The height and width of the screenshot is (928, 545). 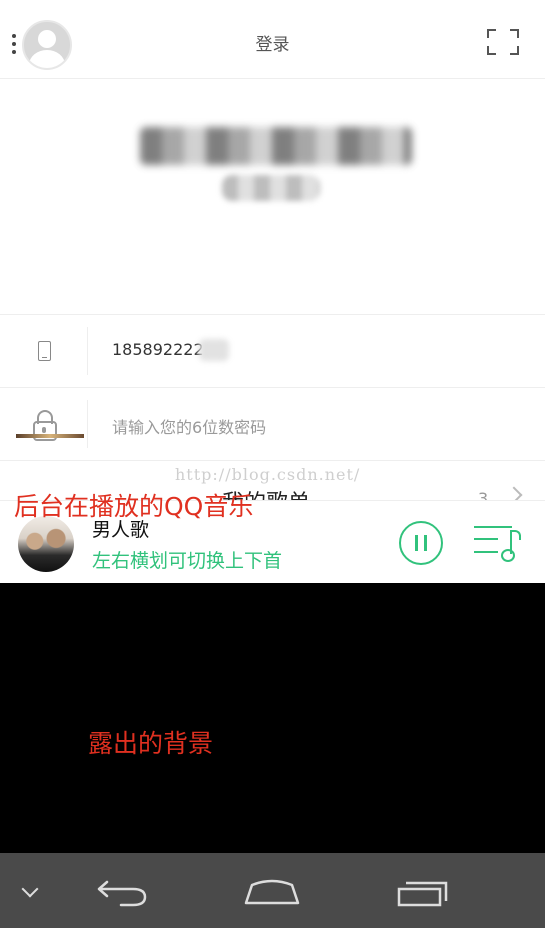 What do you see at coordinates (151, 743) in the screenshot?
I see `annotation-bottom: 露出的背景` at bounding box center [151, 743].